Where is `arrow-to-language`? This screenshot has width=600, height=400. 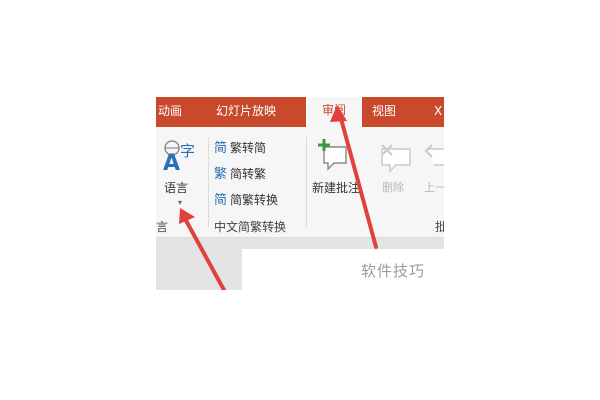 arrow-to-language is located at coordinates (203, 251).